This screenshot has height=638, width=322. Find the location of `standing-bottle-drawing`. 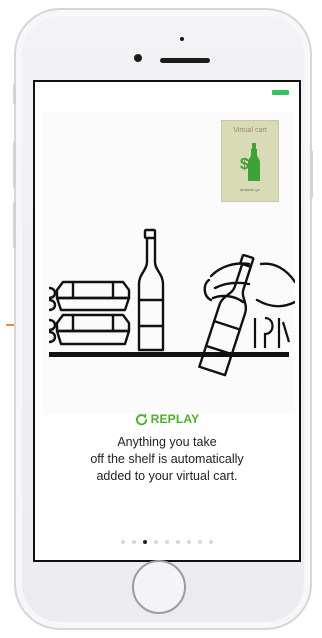

standing-bottle-drawing is located at coordinates (151, 290).